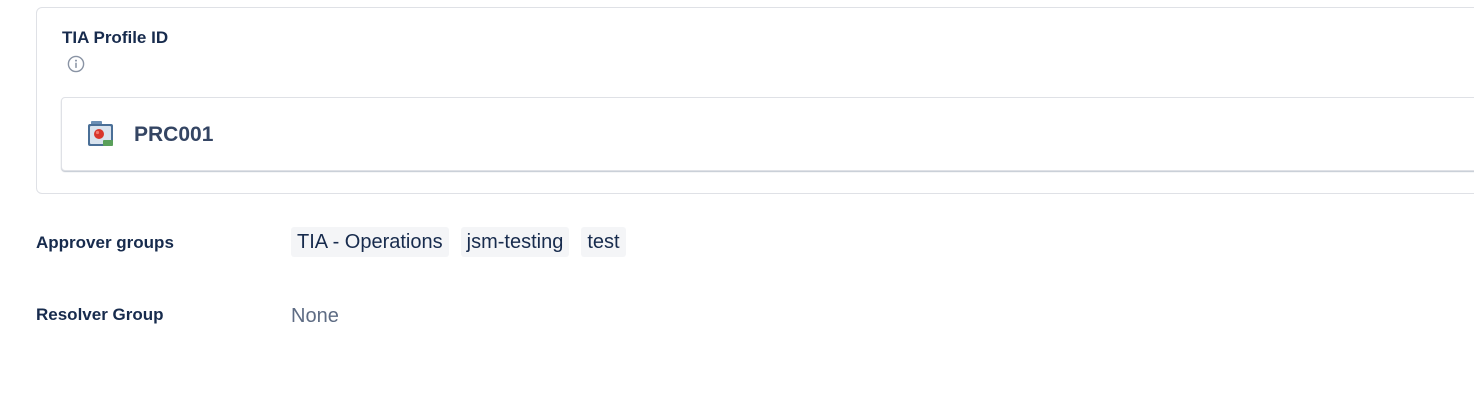 This screenshot has width=1474, height=404. I want to click on approver-groups-tags: TIA - Operations jsm-testing test, so click(458, 242).